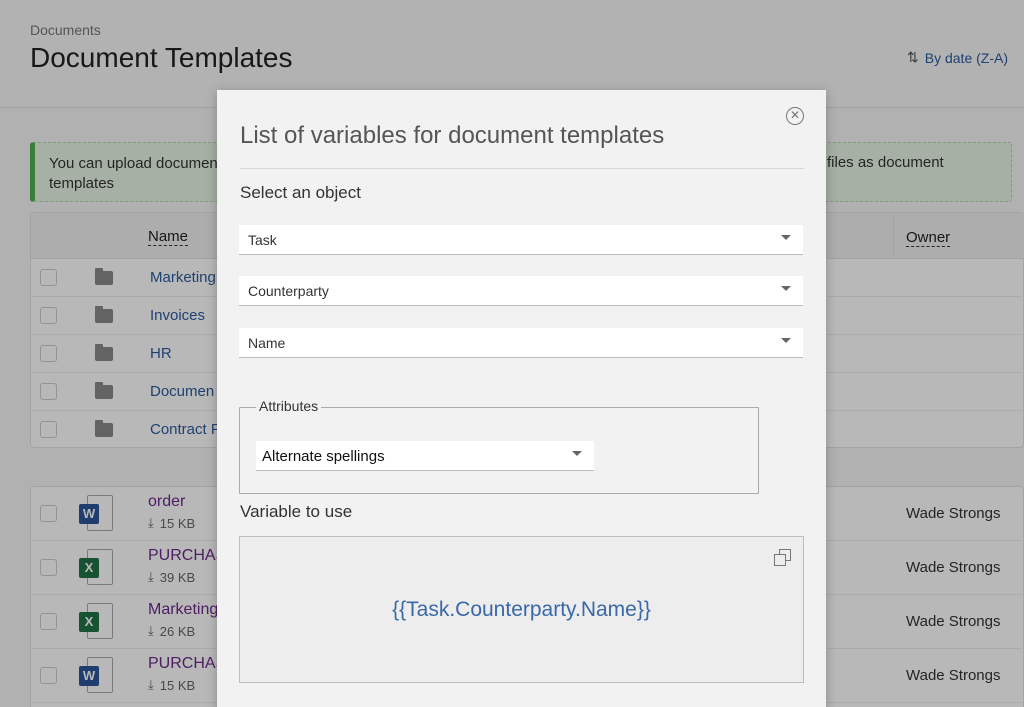 This screenshot has height=707, width=1024. I want to click on close-icon: ✕, so click(795, 116).